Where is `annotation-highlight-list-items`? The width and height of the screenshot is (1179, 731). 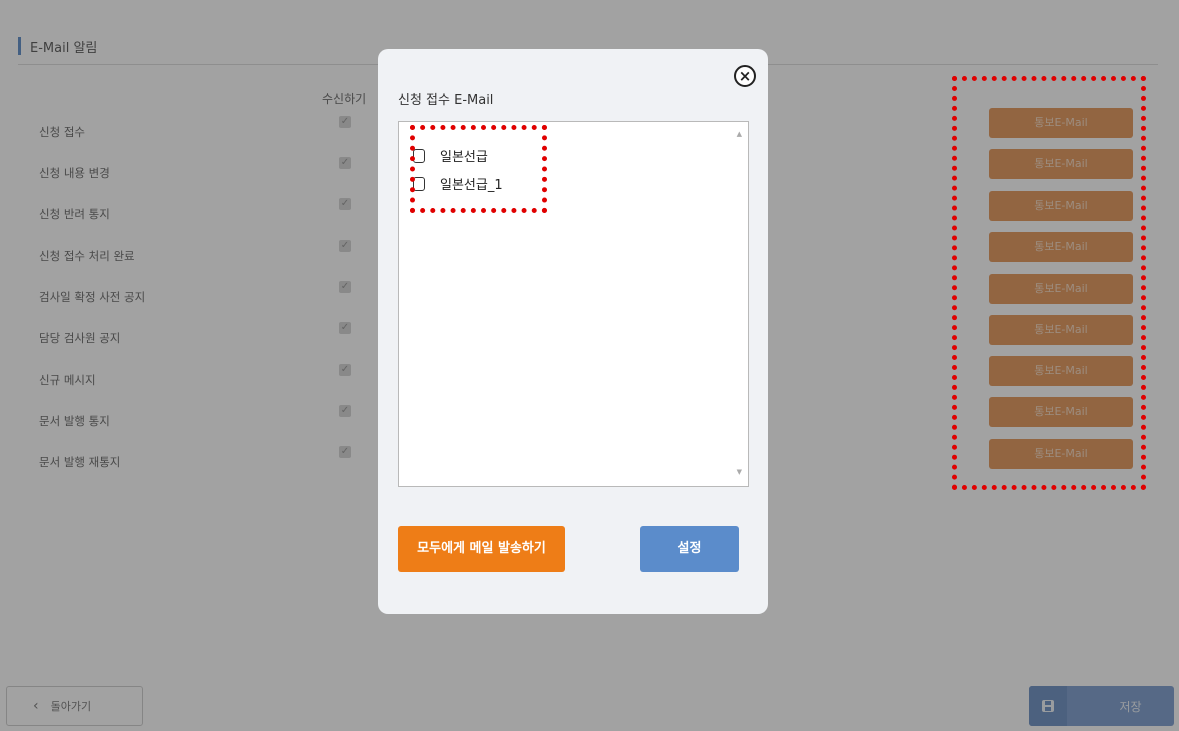 annotation-highlight-list-items is located at coordinates (478, 169).